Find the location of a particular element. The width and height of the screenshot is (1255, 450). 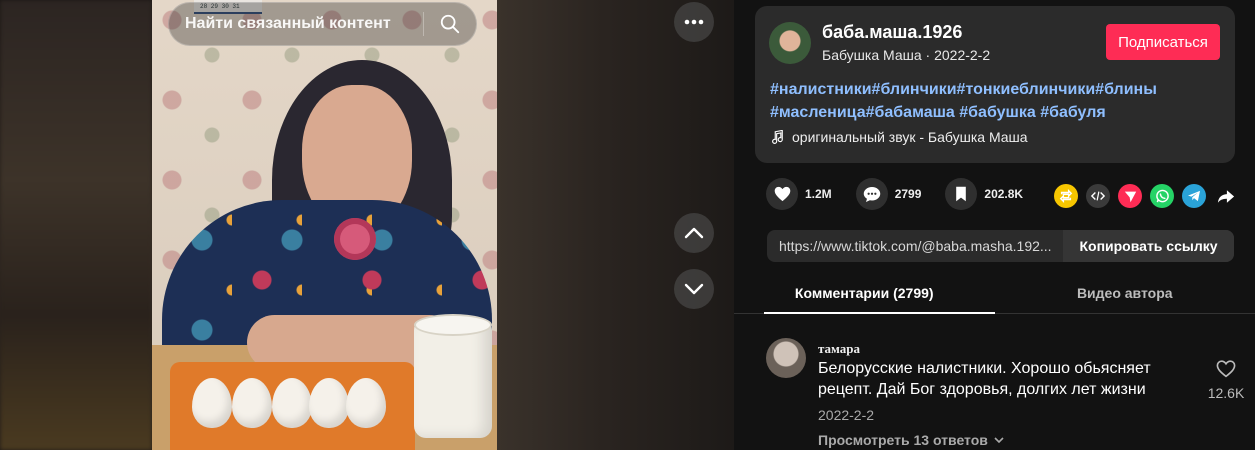

next-video-button is located at coordinates (694, 289).